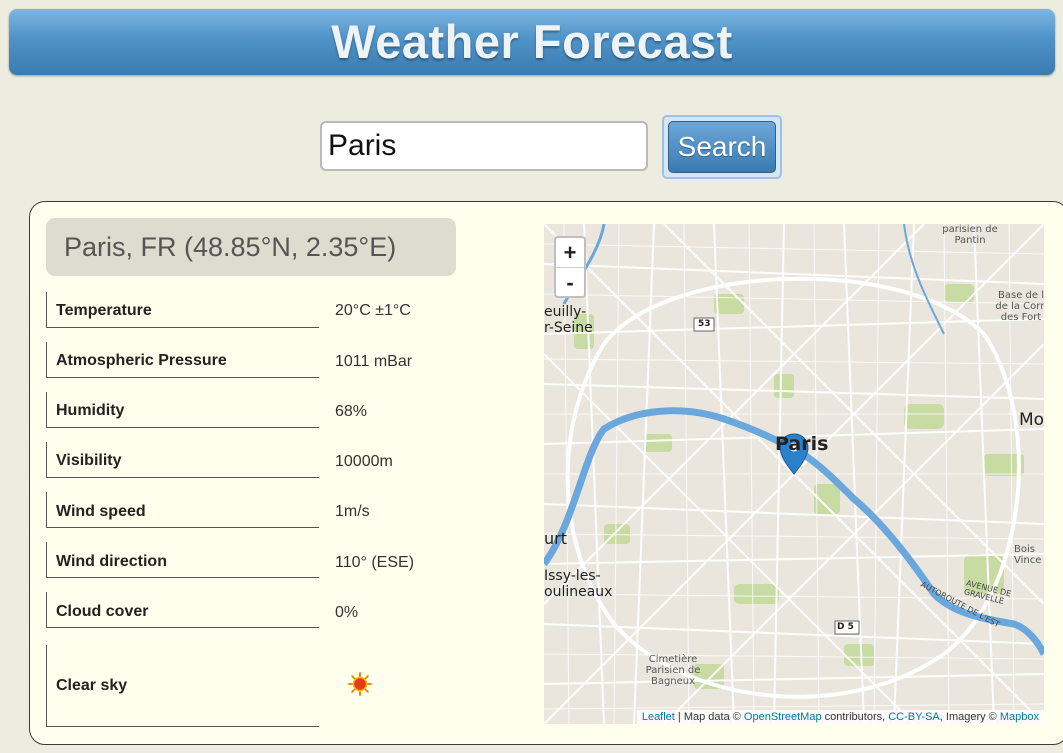 The image size is (1063, 753). What do you see at coordinates (182, 410) in the screenshot?
I see `weather-row-humidity: Humidity` at bounding box center [182, 410].